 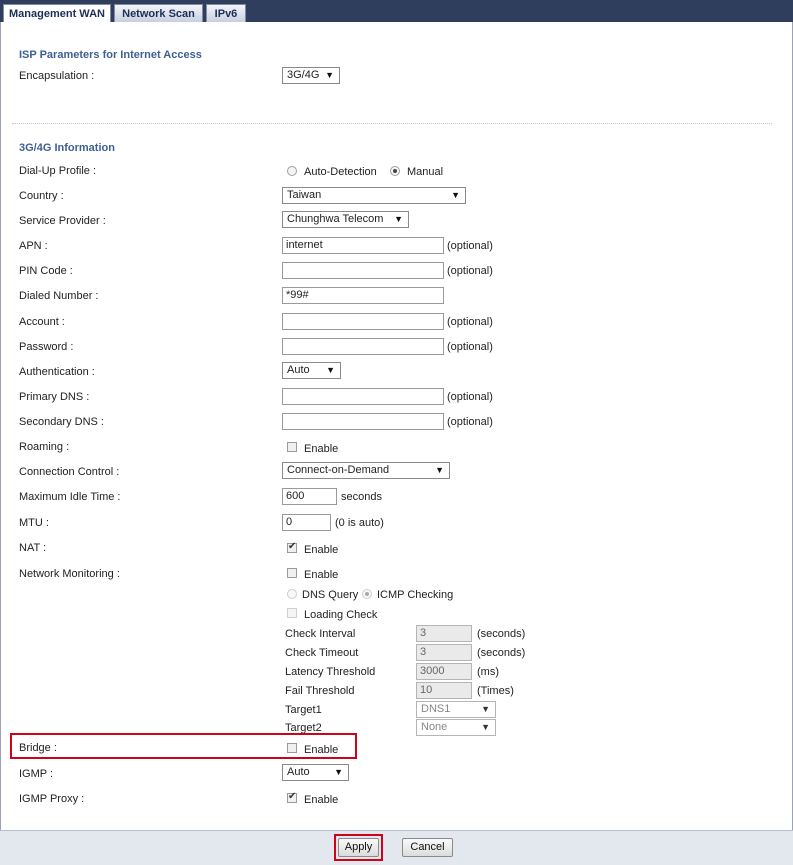 I want to click on check-timeout-input: 3, so click(x=444, y=652).